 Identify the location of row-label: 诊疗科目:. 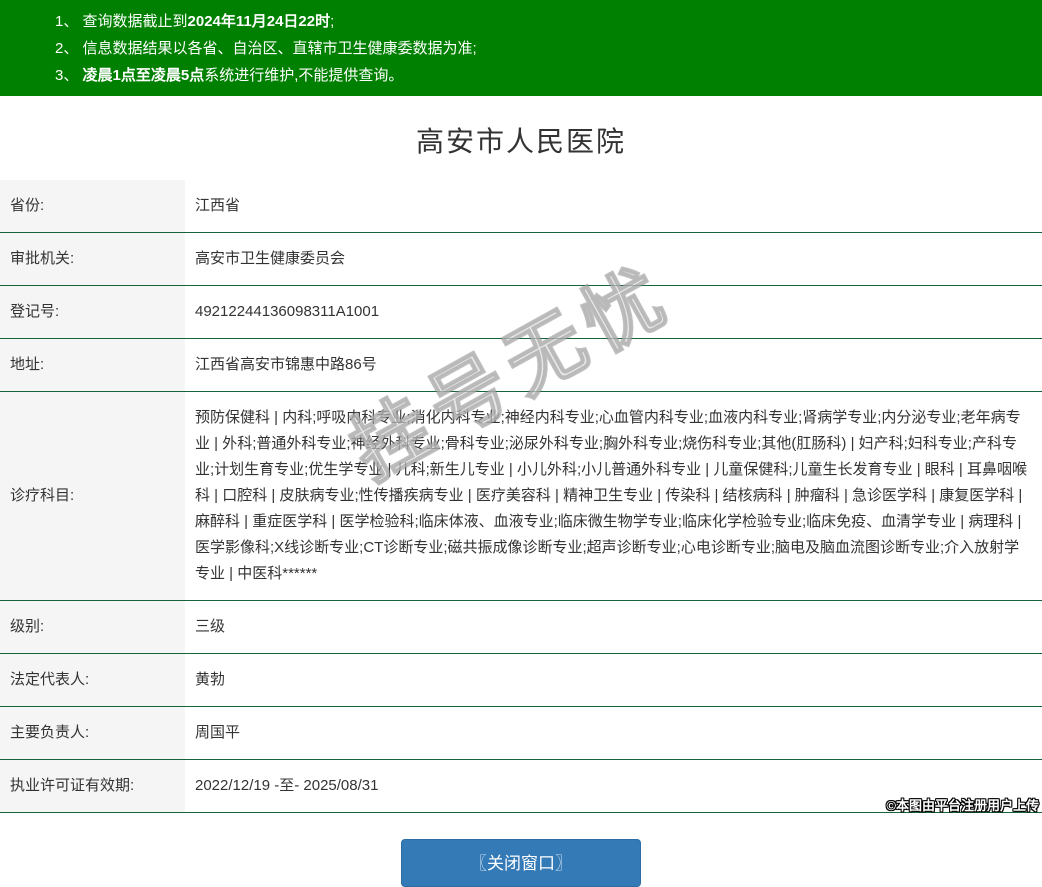
(92, 496).